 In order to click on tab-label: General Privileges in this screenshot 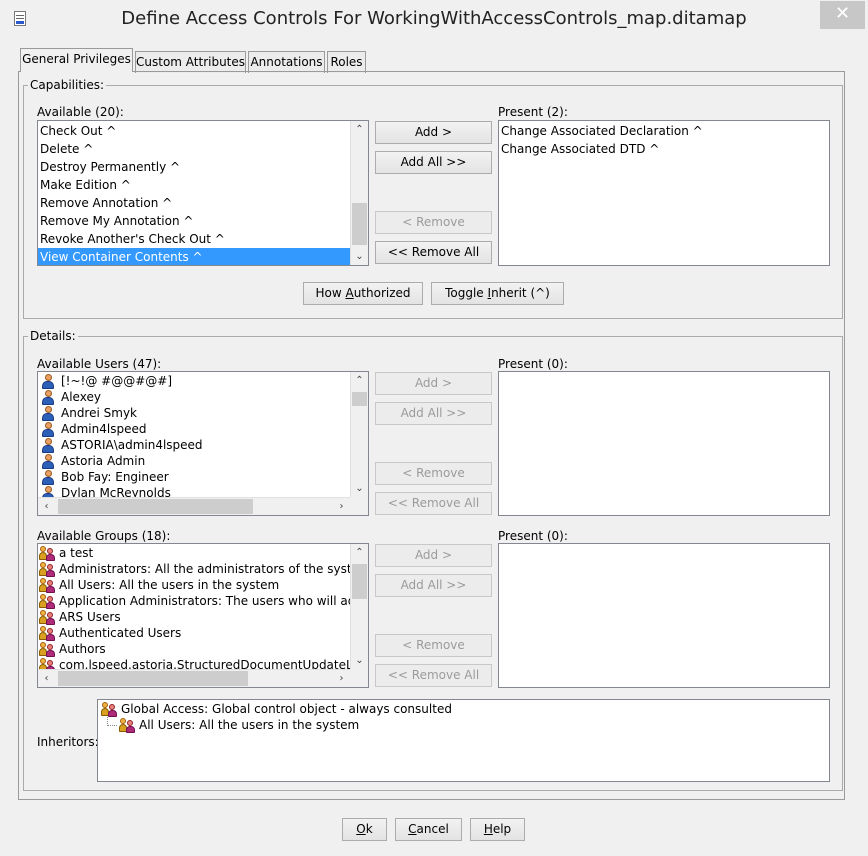, I will do `click(76, 59)`.